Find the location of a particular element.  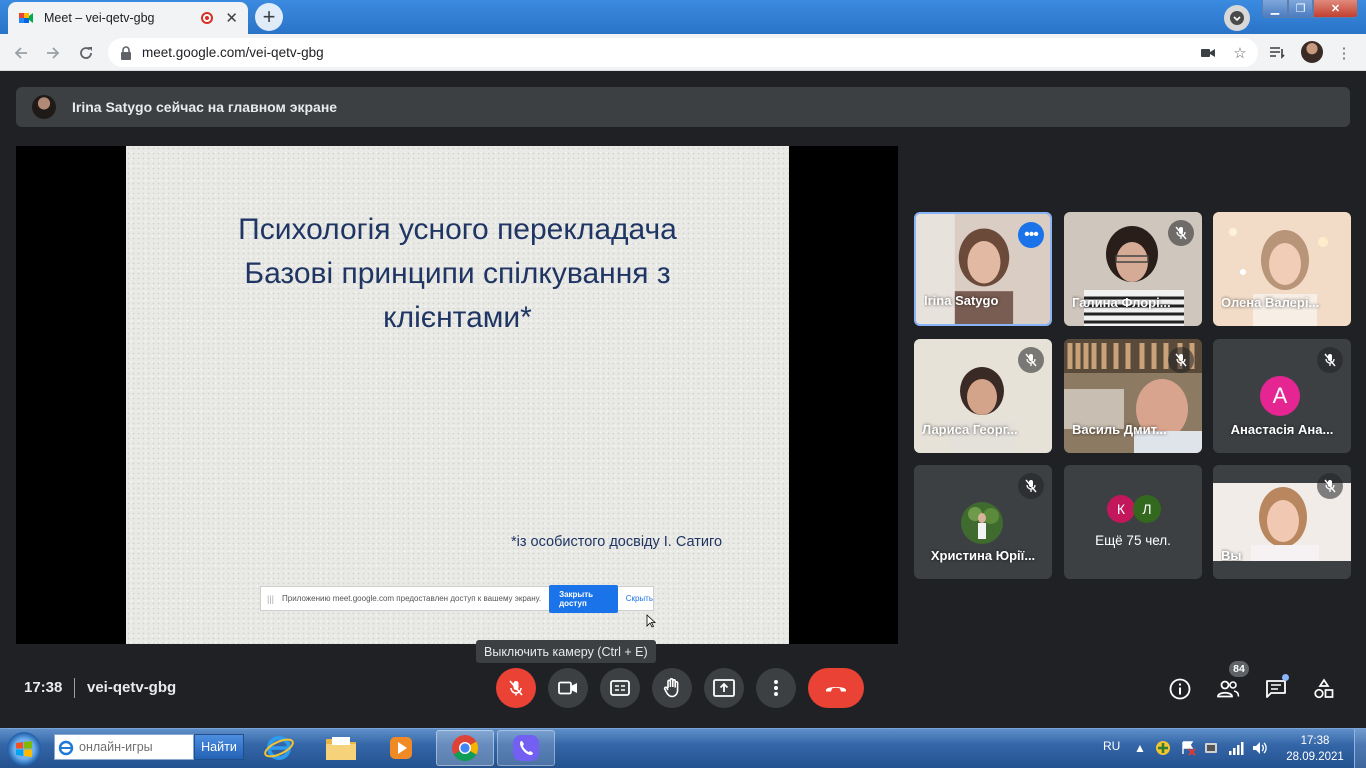

chrome-icon is located at coordinates (465, 748).